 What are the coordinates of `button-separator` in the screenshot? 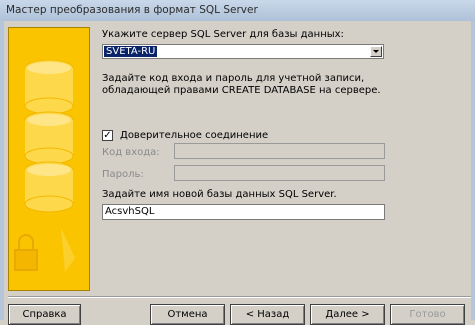 It's located at (239, 297).